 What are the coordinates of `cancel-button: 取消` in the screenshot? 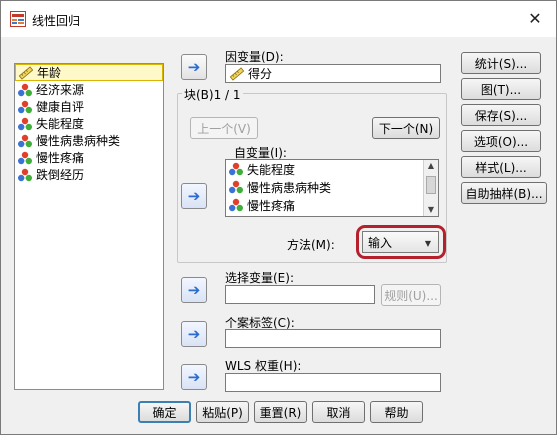 It's located at (338, 412).